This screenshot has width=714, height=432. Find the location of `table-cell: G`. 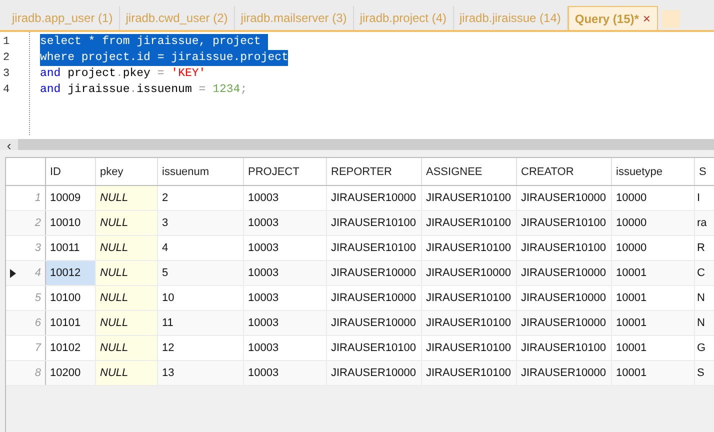

table-cell: G is located at coordinates (704, 348).